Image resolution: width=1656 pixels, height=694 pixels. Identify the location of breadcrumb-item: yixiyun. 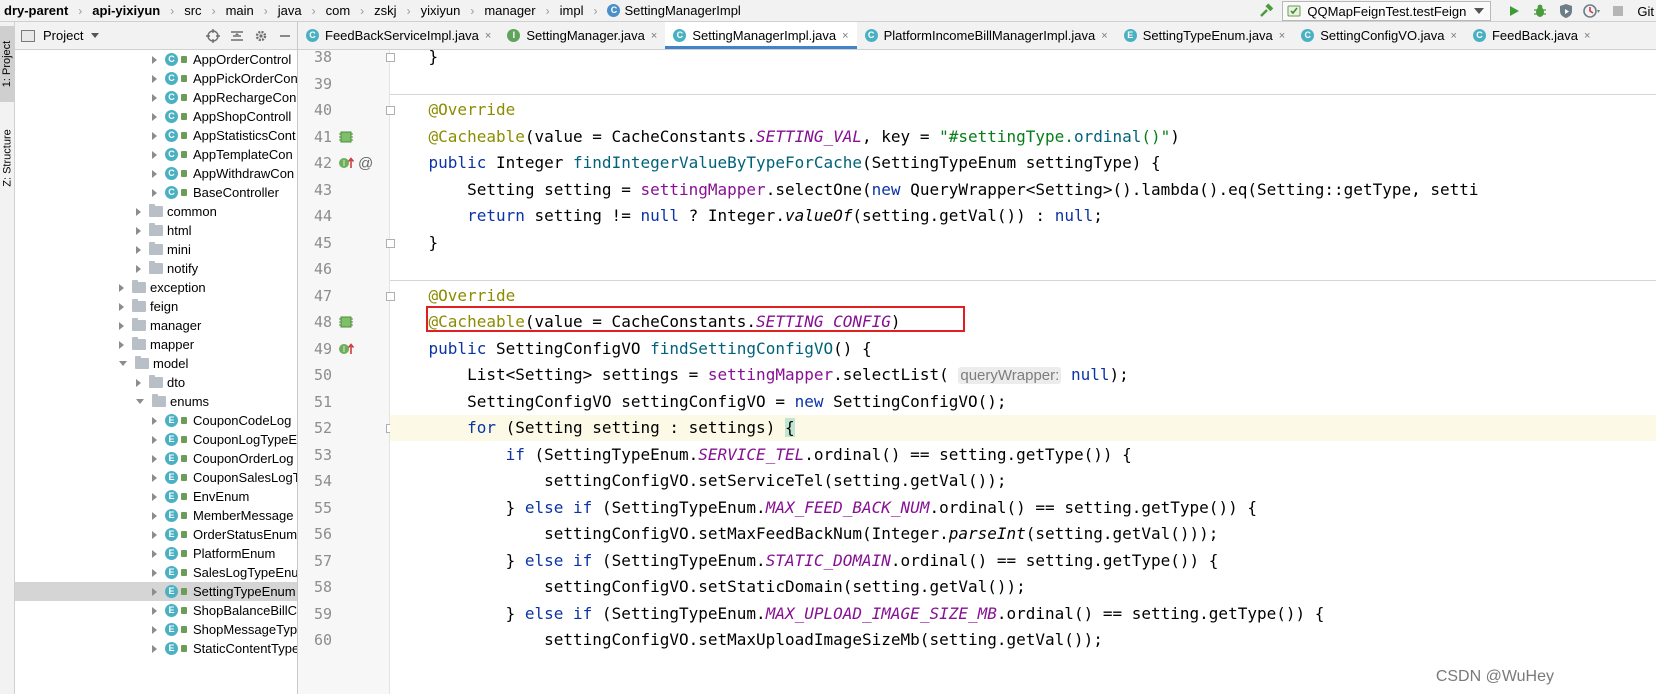
(439, 10).